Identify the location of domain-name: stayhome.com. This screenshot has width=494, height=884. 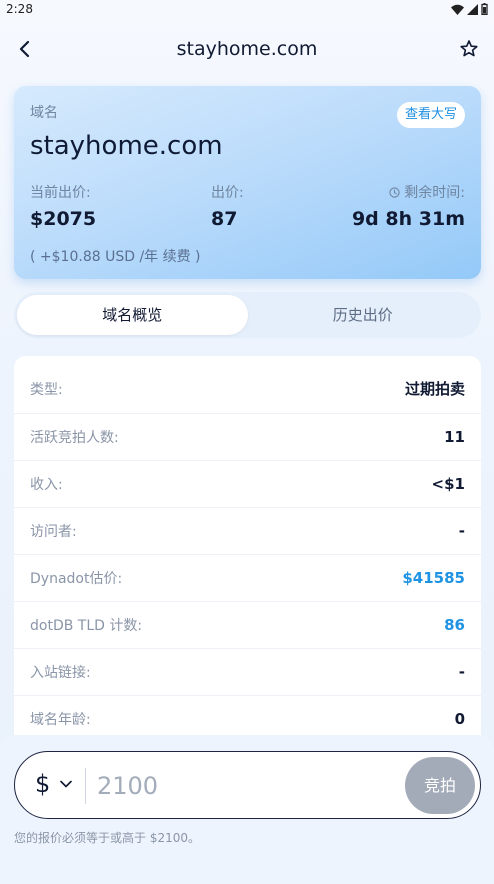
(126, 146).